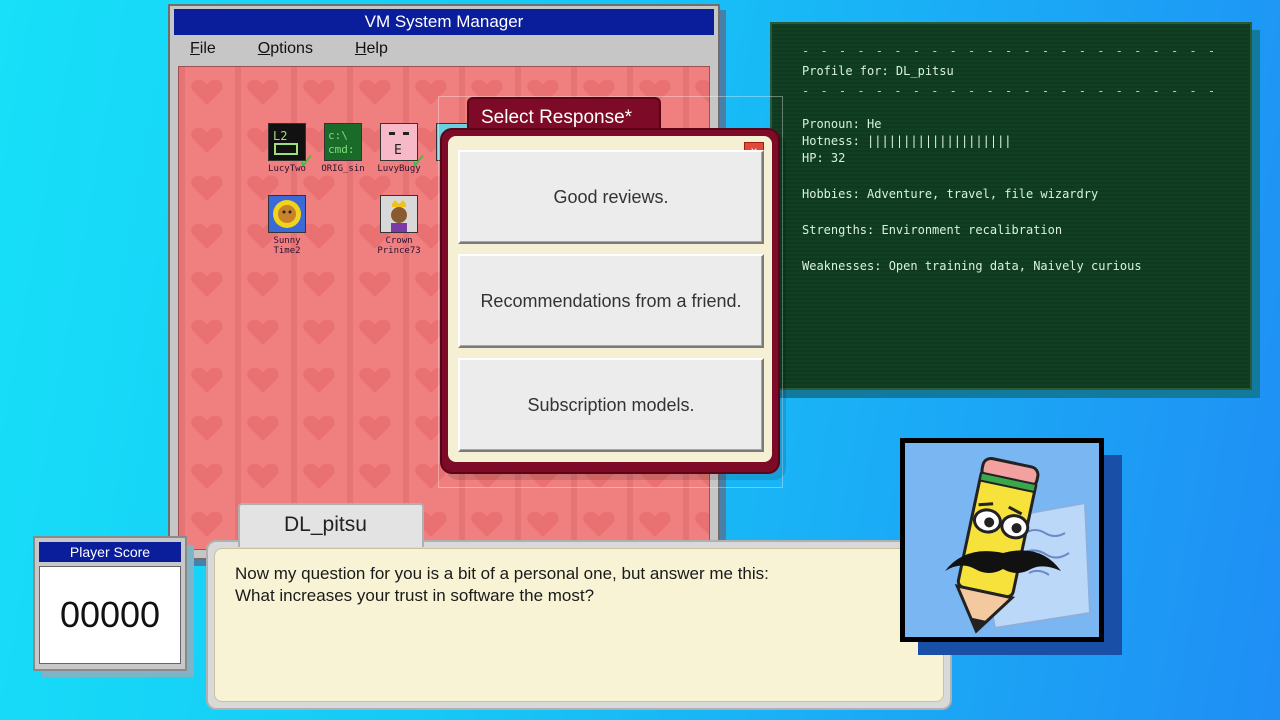 Image resolution: width=1280 pixels, height=720 pixels. Describe the element at coordinates (338, 135) in the screenshot. I see `svg-text: c:\` at that location.